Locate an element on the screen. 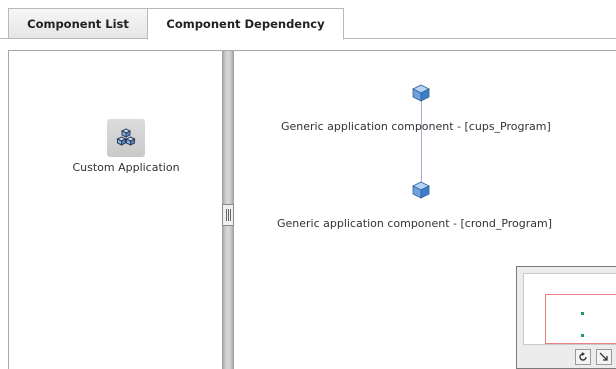 The image size is (616, 369). overview-canvas is located at coordinates (569, 309).